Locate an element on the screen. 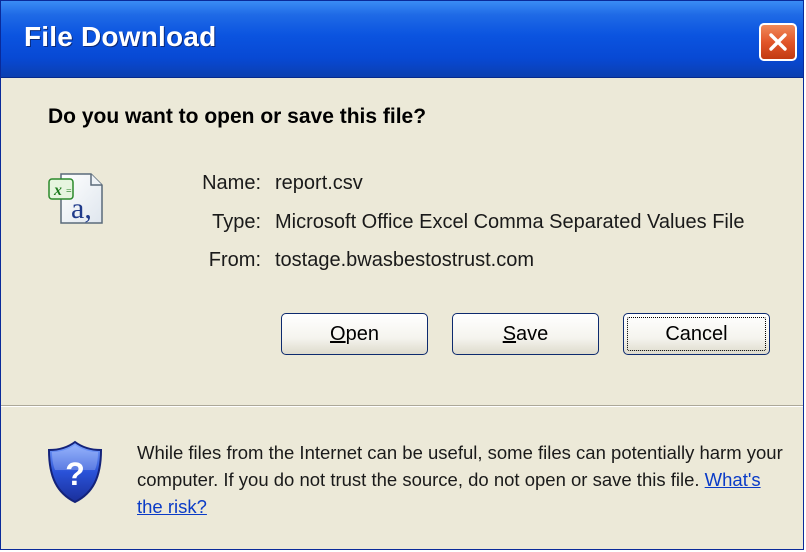 The height and width of the screenshot is (552, 806). save-mnemonic: S is located at coordinates (509, 333).